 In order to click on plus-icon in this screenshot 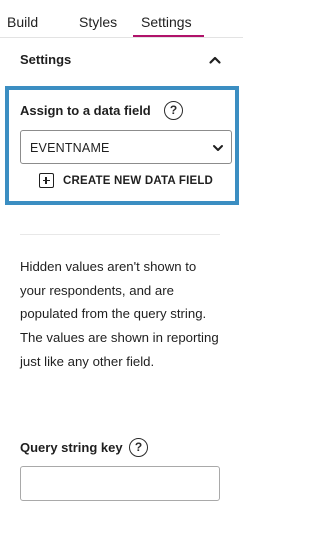, I will do `click(46, 180)`.